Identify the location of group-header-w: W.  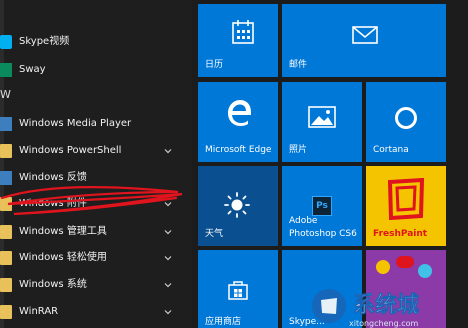
(6, 95).